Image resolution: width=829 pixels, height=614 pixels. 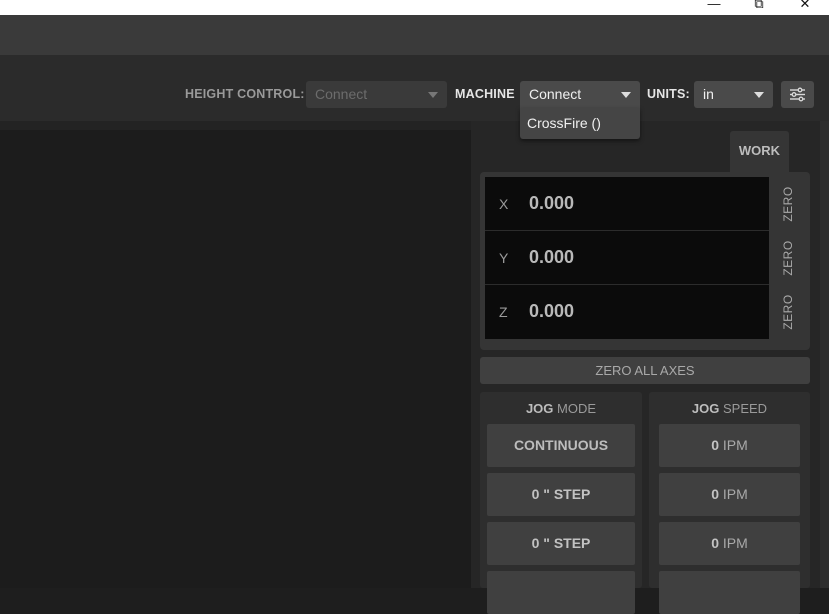 What do you see at coordinates (759, 152) in the screenshot?
I see `tab-work: WORK` at bounding box center [759, 152].